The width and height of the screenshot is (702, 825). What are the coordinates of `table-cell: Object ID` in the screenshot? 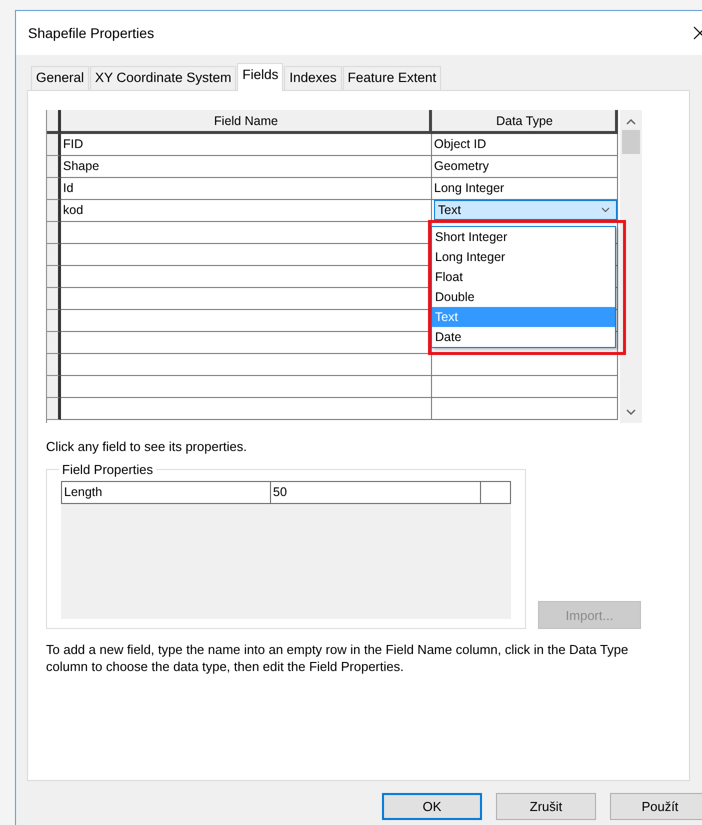 It's located at (525, 145).